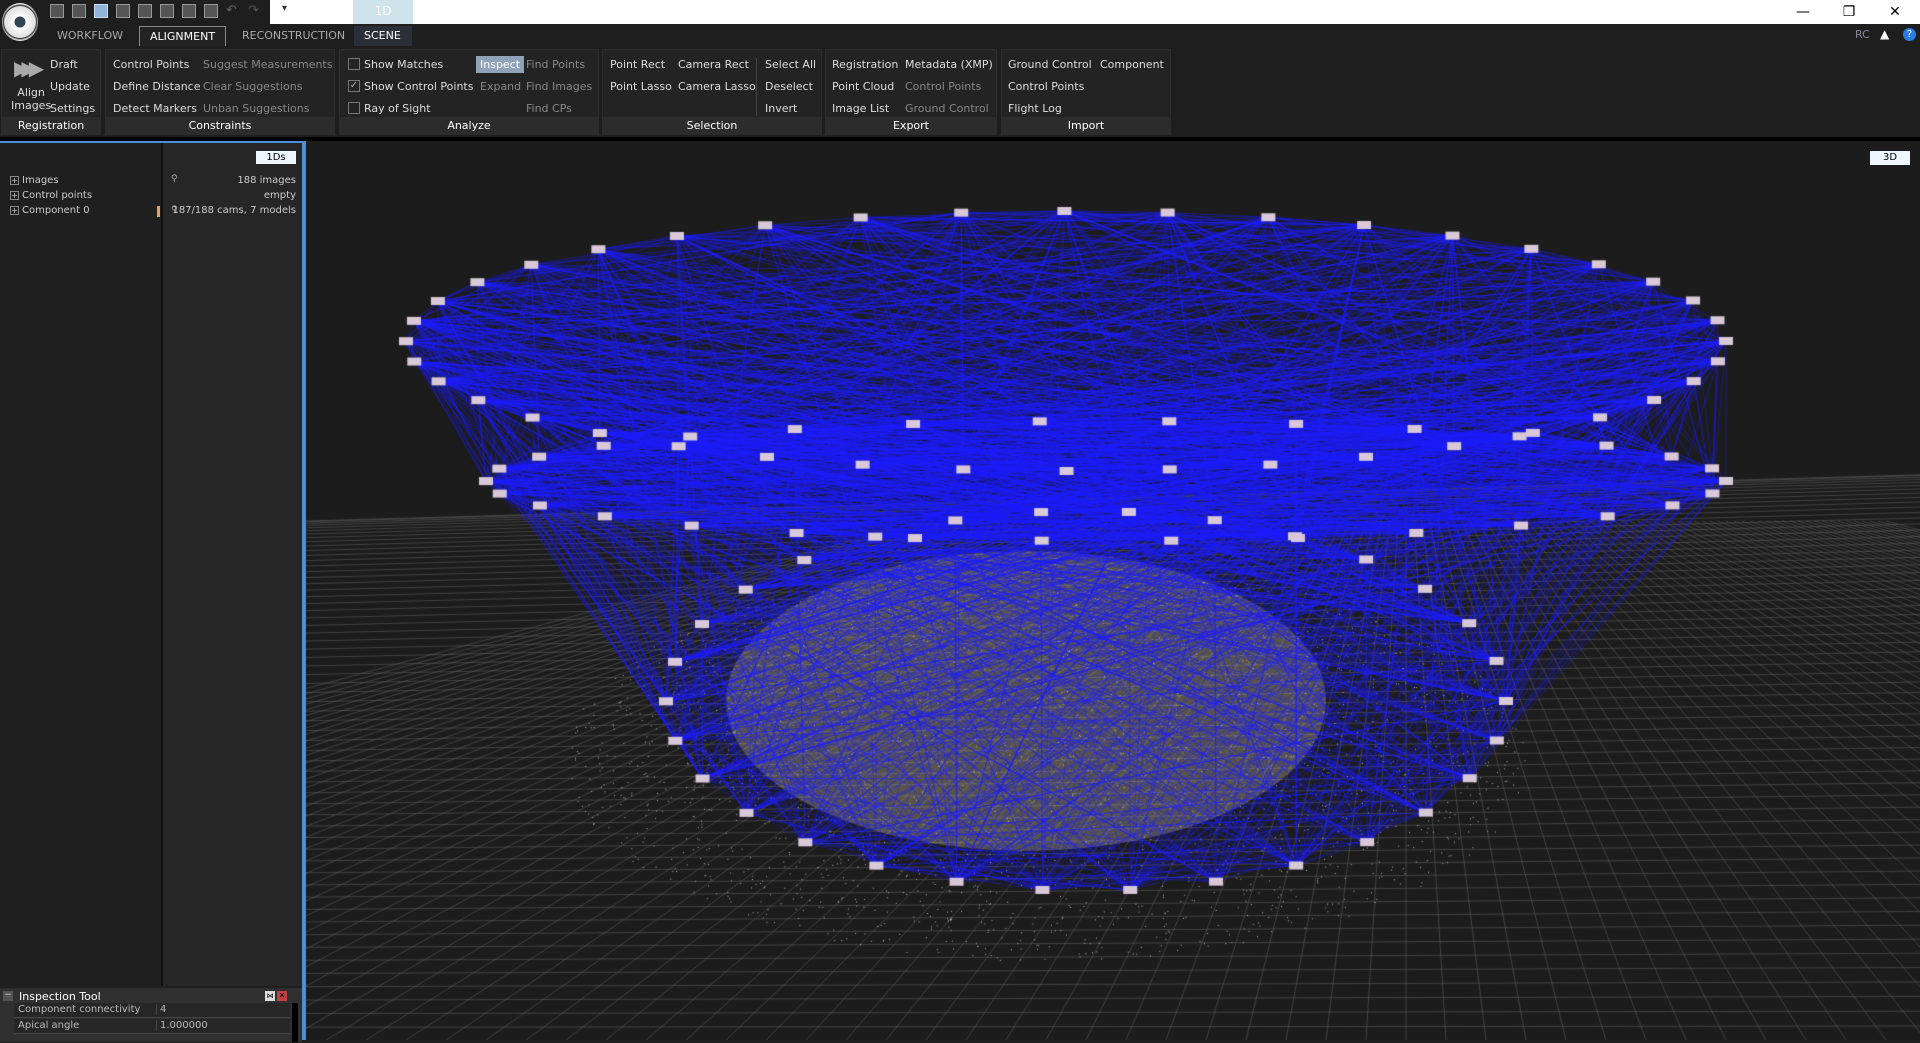 Image resolution: width=1920 pixels, height=1043 pixels. I want to click on export-image-list-button: Image List, so click(860, 108).